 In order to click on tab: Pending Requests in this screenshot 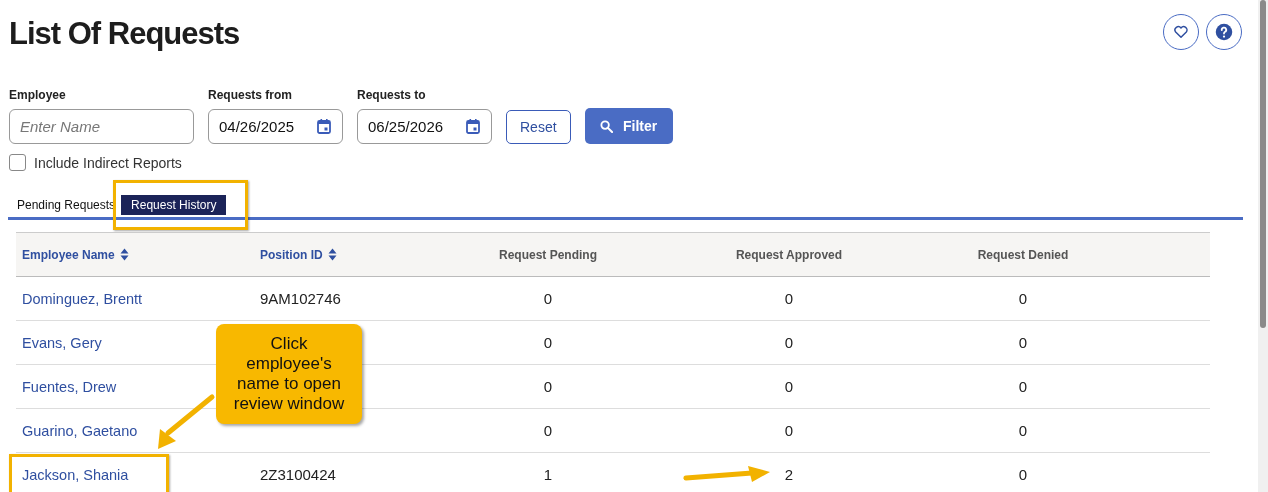, I will do `click(66, 205)`.